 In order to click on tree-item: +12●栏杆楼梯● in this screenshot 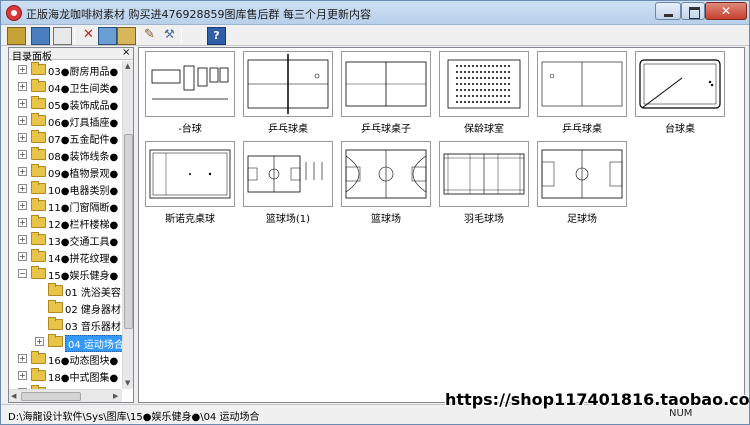, I will do `click(65, 222)`.